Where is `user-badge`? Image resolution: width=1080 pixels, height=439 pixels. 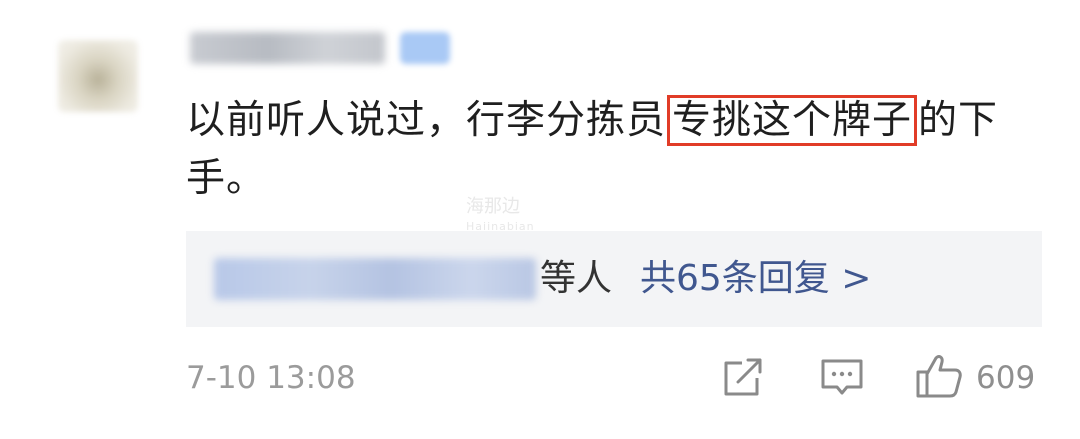 user-badge is located at coordinates (425, 48).